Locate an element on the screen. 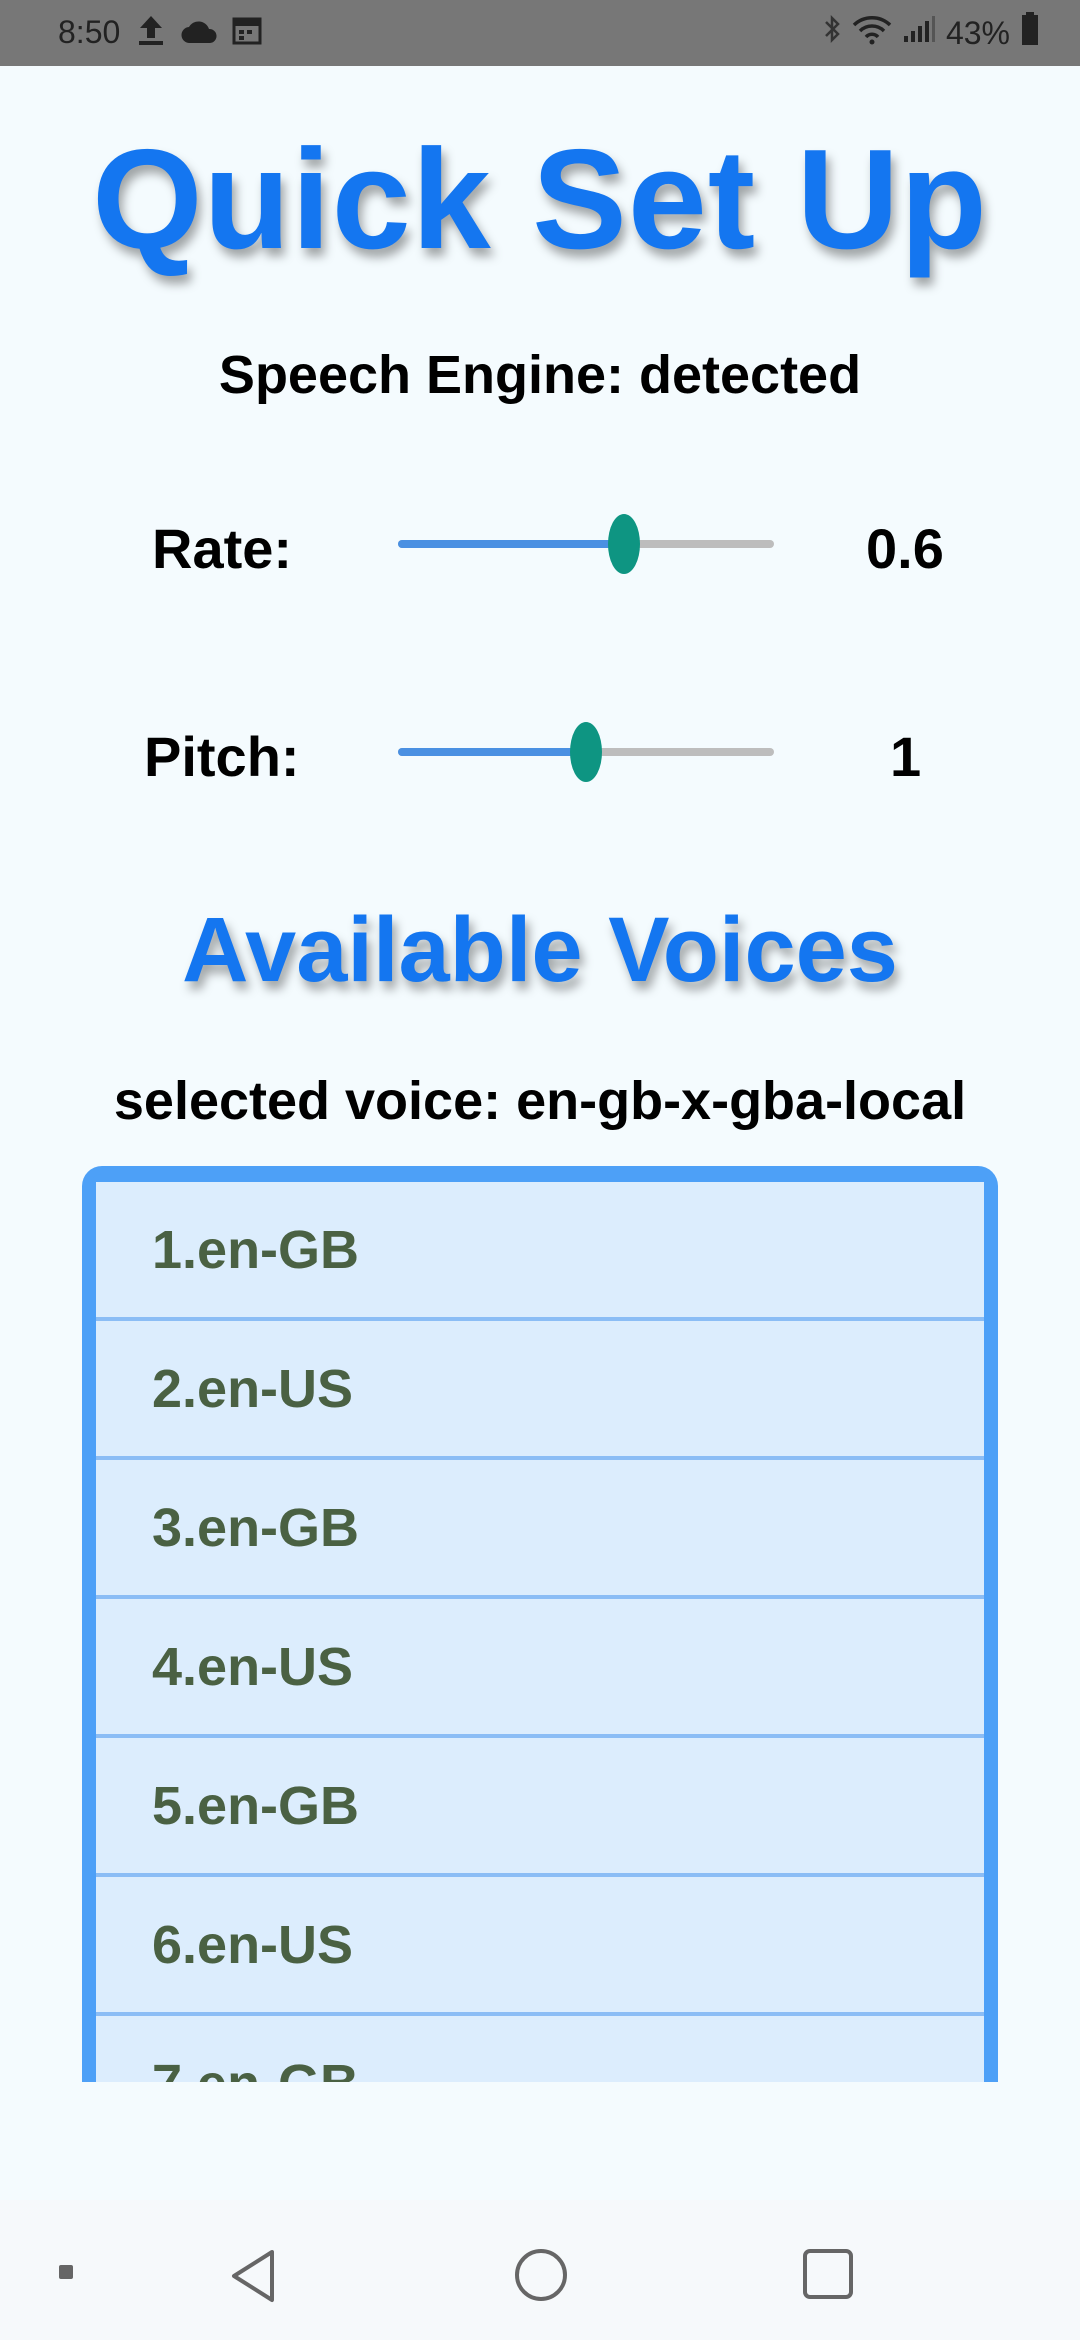 The width and height of the screenshot is (1080, 2340). rate-slider is located at coordinates (586, 544).